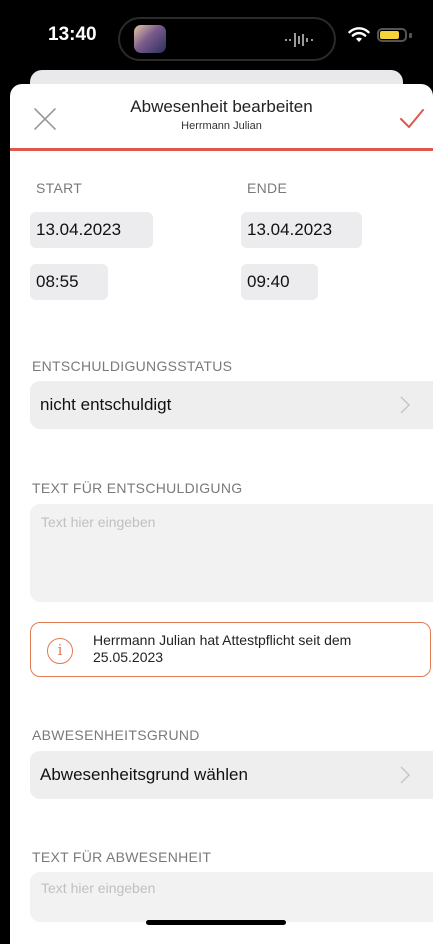 This screenshot has height=944, width=433. What do you see at coordinates (106, 404) in the screenshot?
I see `excuse-status-value: nicht entschuldigt` at bounding box center [106, 404].